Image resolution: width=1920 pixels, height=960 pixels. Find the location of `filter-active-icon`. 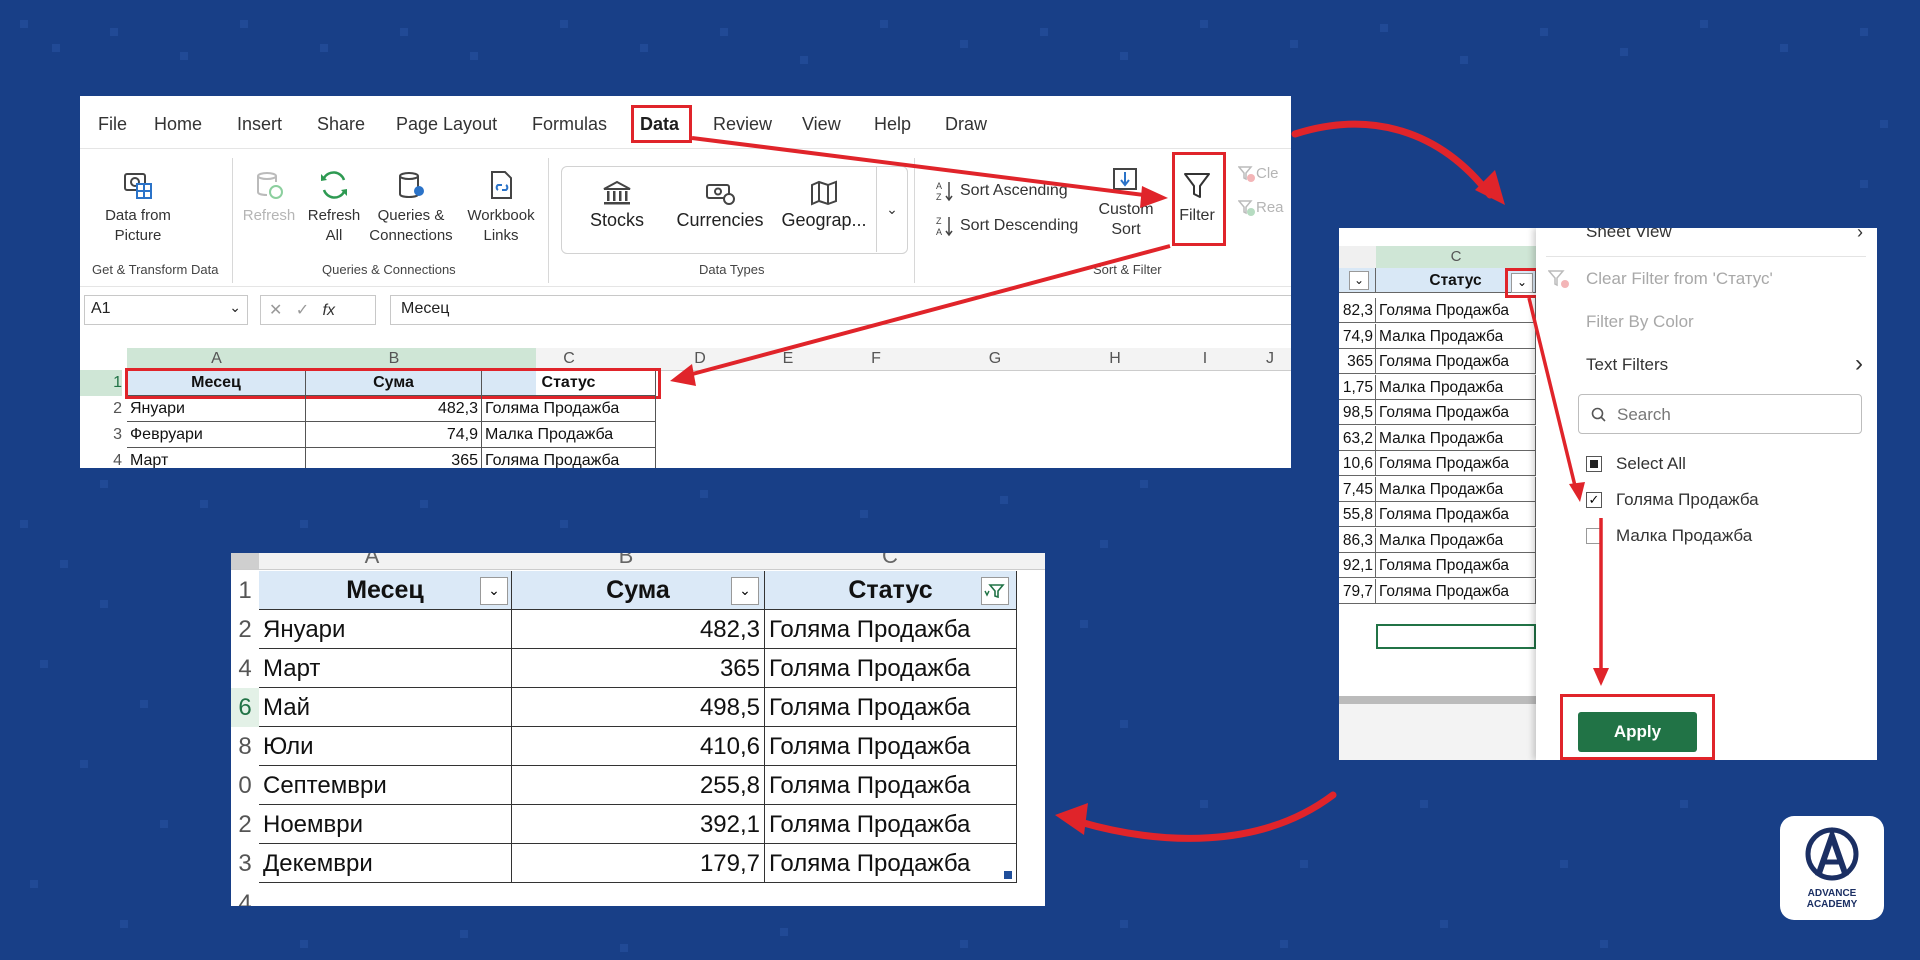

filter-active-icon is located at coordinates (994, 591).